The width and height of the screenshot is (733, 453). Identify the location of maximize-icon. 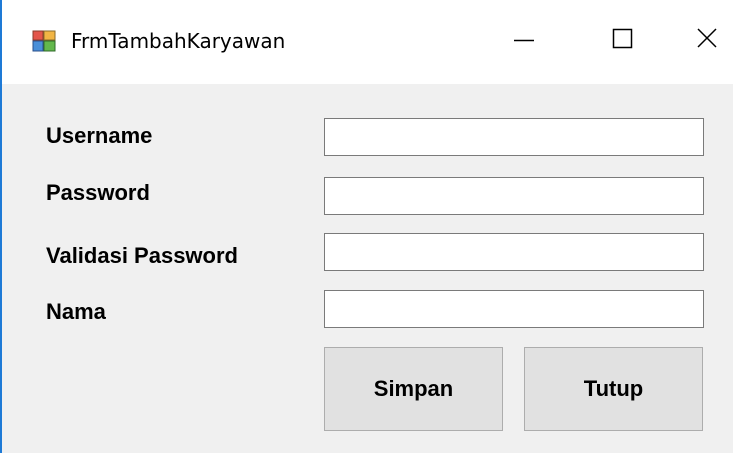
(622, 38).